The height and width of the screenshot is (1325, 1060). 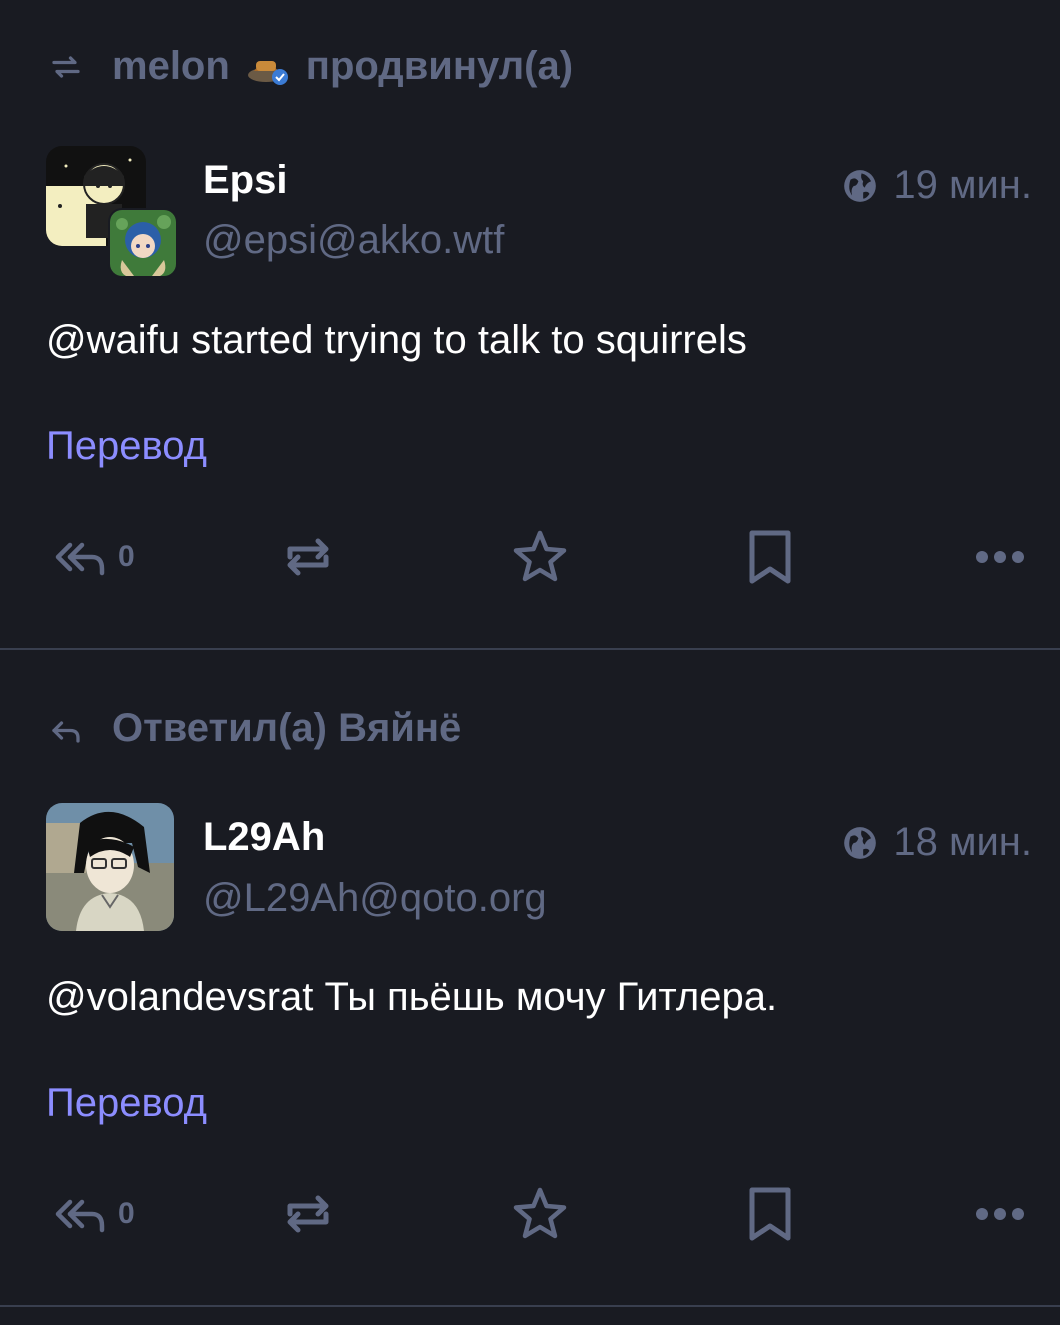 What do you see at coordinates (962, 185) in the screenshot?
I see `relative-time: 19 мин.` at bounding box center [962, 185].